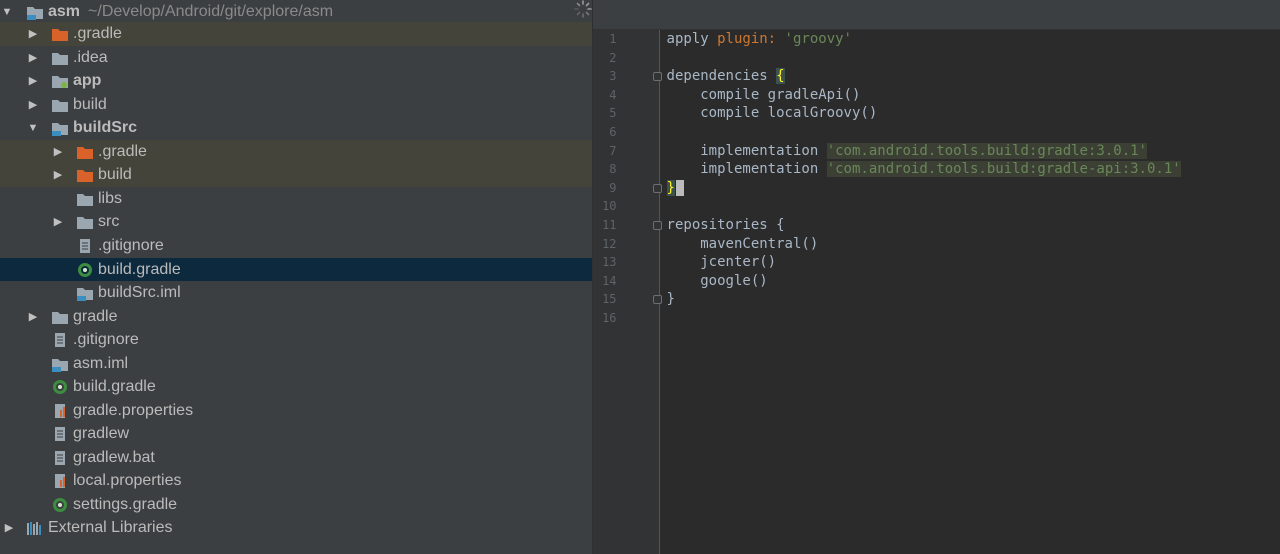  What do you see at coordinates (296, 222) in the screenshot?
I see `tree-item-src: ▶ src` at bounding box center [296, 222].